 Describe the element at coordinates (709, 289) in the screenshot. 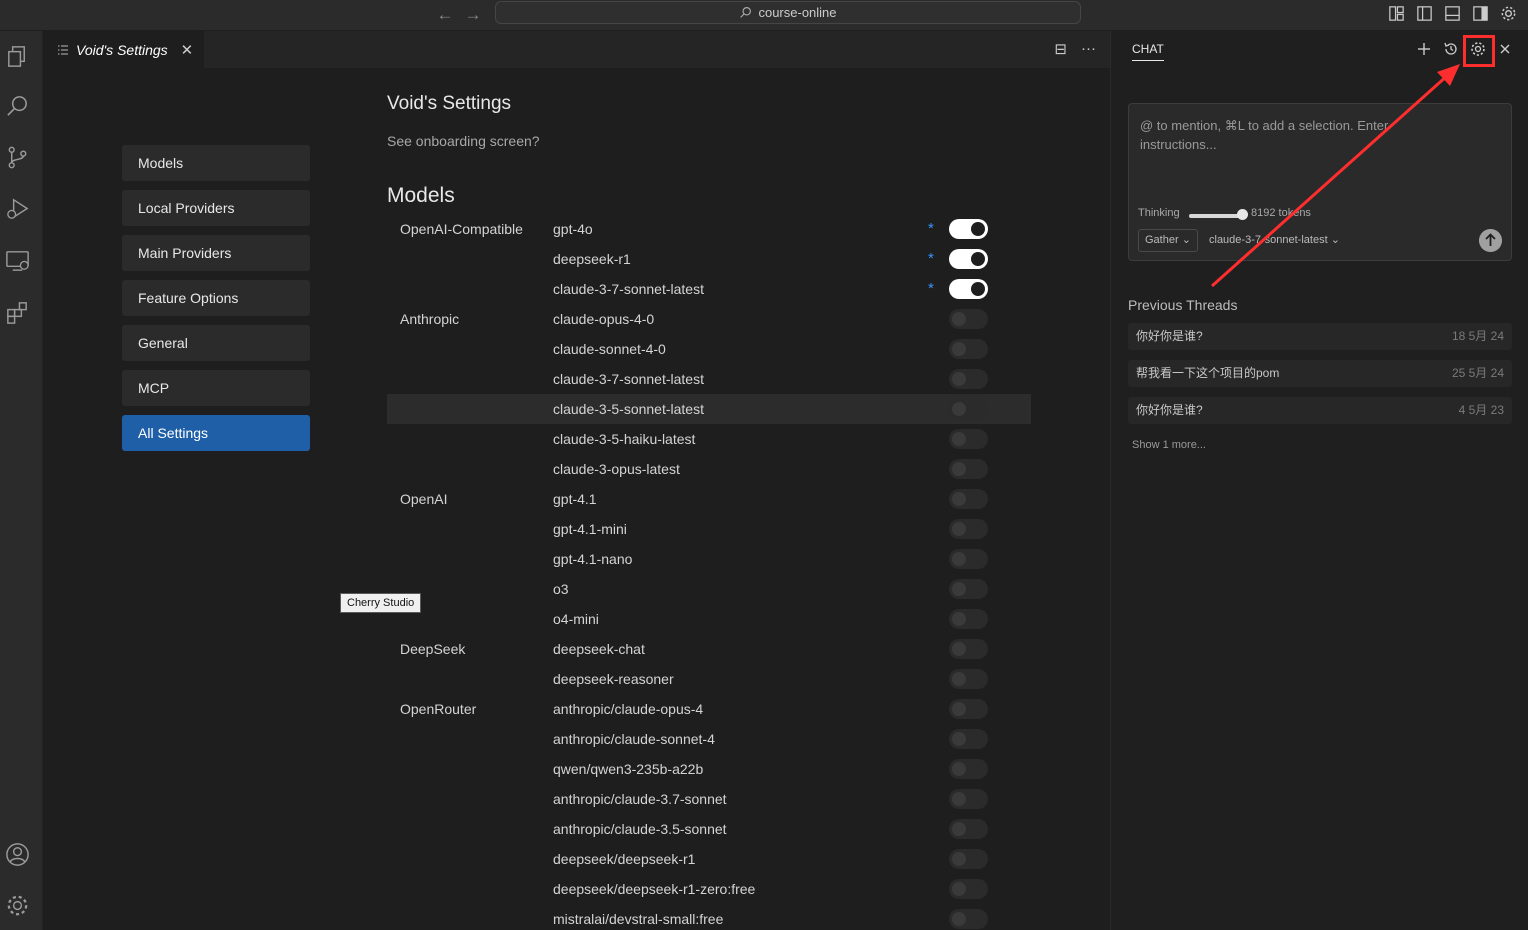

I see `model-row: claude-3-7-sonnet-latest *` at that location.